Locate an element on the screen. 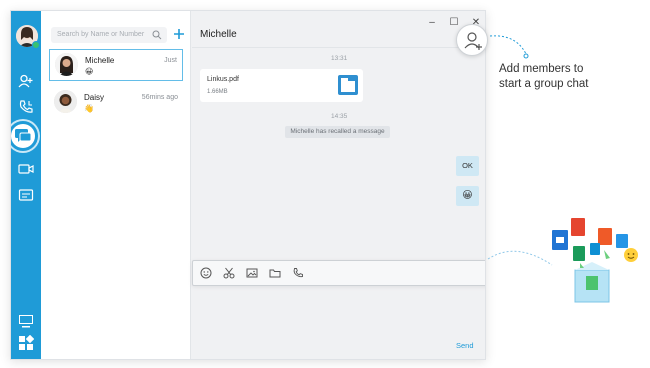 Image resolution: width=650 pixels, height=368 pixels. callout-line: start a group chat is located at coordinates (544, 84).